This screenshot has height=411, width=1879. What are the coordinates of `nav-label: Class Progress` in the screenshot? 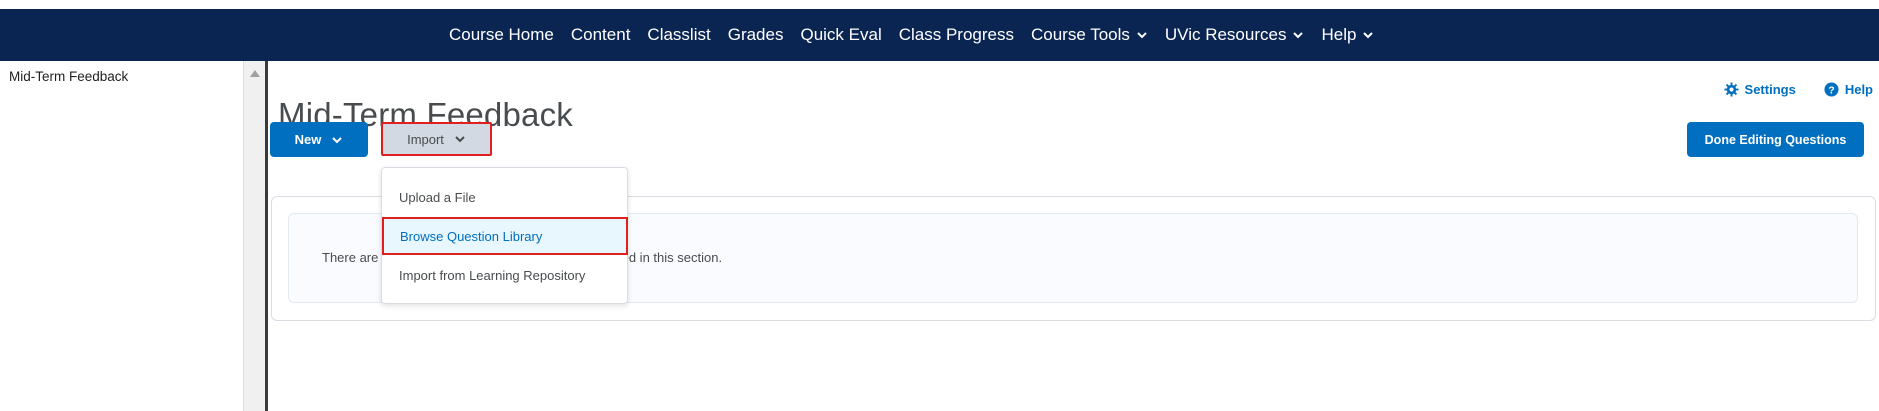 It's located at (956, 34).